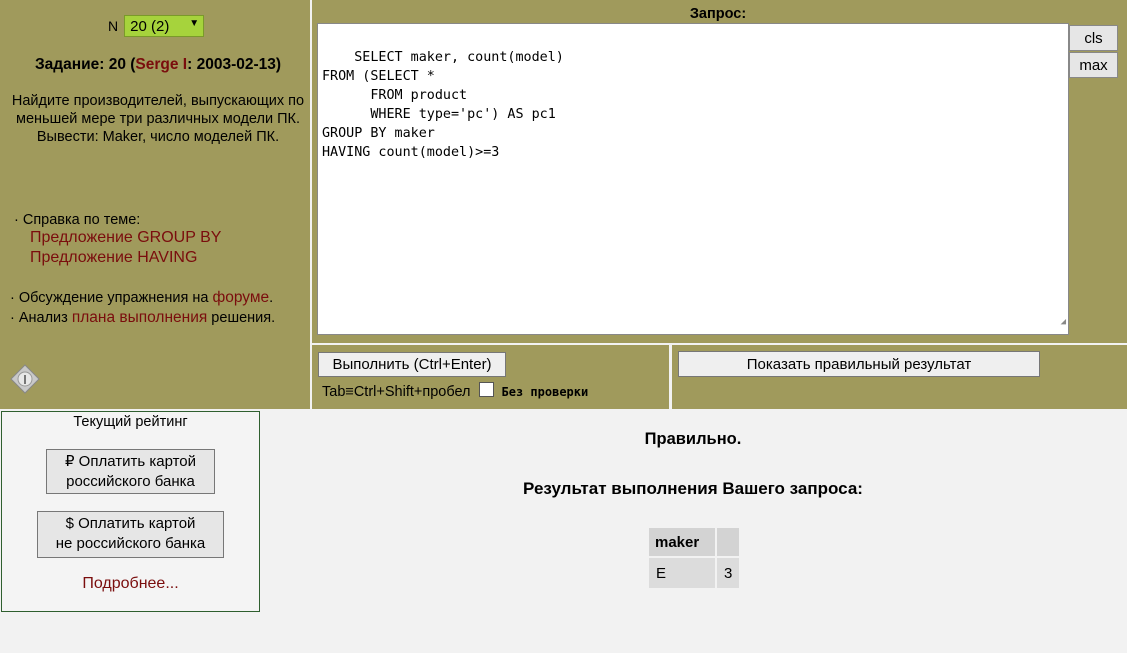 This screenshot has height=653, width=1127. I want to click on author-link: Serge I, so click(161, 64).